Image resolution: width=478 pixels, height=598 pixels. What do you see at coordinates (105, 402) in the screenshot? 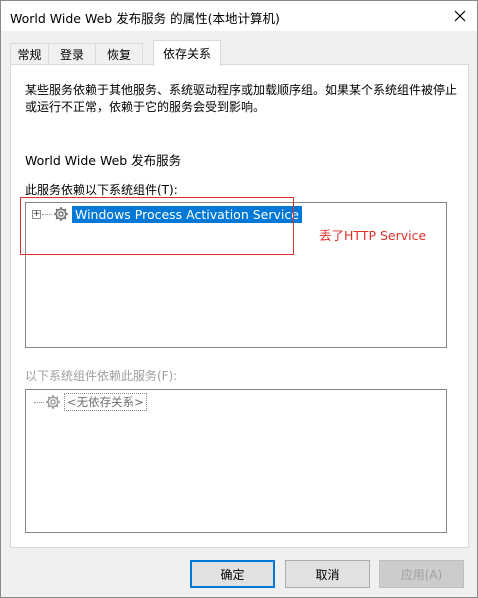
I see `tree-item-label: <无依存关系>` at bounding box center [105, 402].